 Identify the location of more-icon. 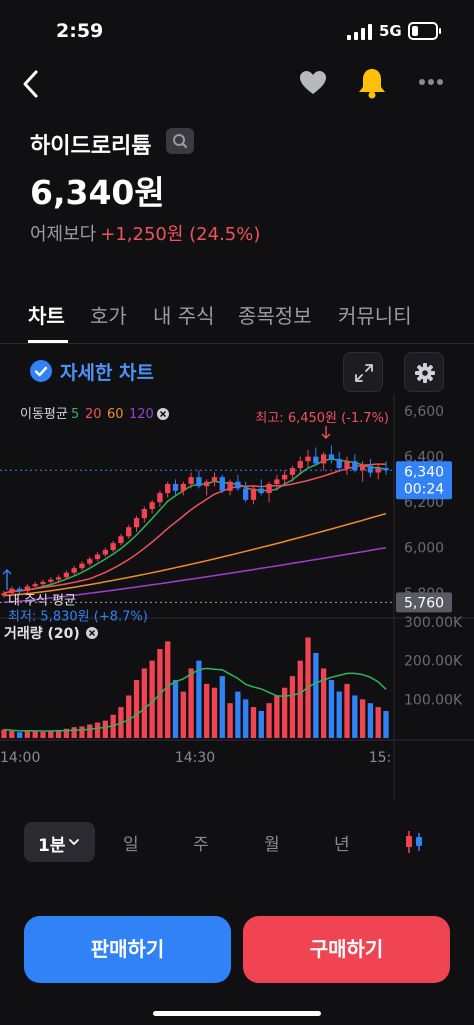
(431, 82).